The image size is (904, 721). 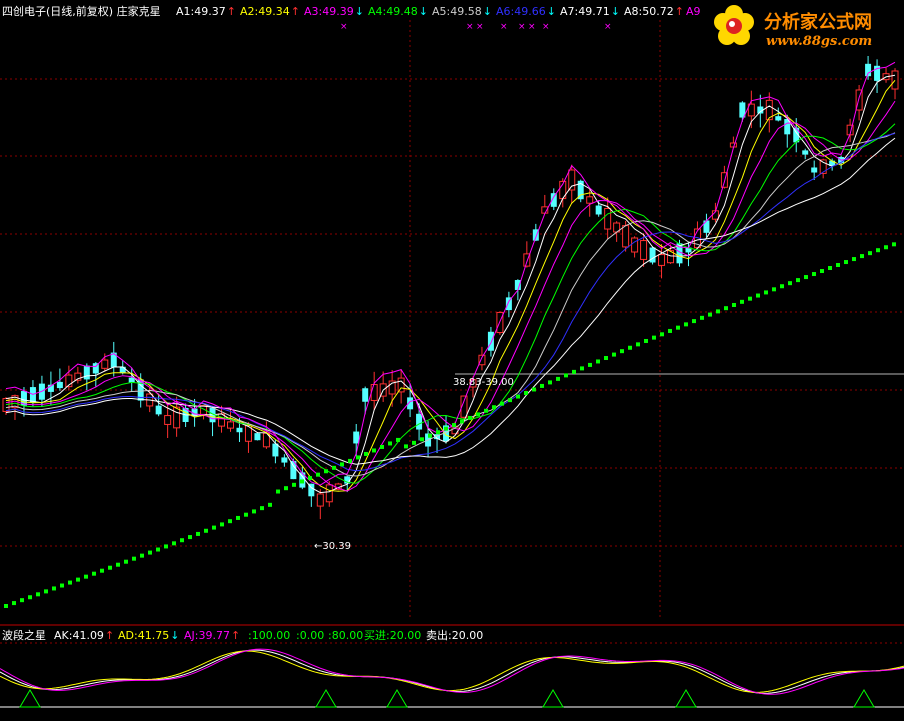 I want to click on indicator-a8: A8:50.72↑, so click(x=654, y=11).